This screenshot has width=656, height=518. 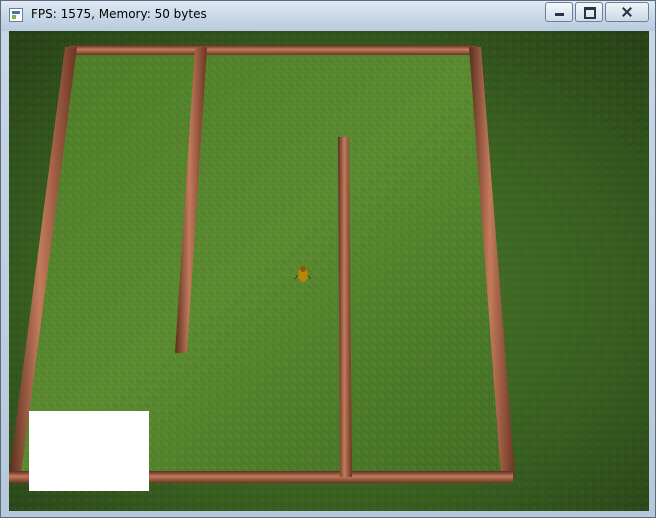 What do you see at coordinates (89, 451) in the screenshot?
I see `white-overlay-box` at bounding box center [89, 451].